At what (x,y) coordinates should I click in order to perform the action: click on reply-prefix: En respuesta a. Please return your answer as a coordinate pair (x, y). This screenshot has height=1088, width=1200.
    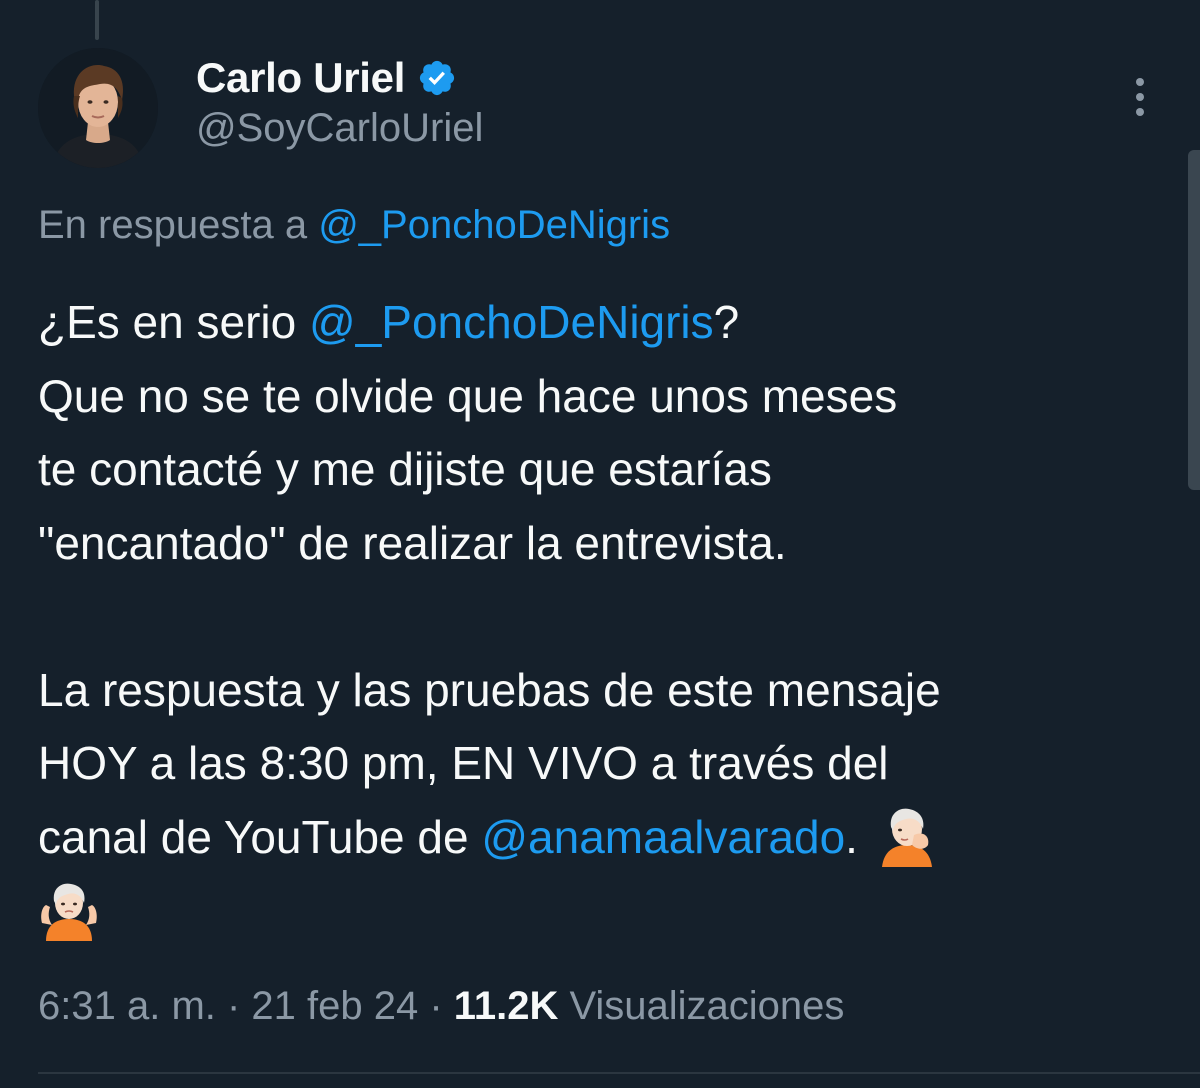
    Looking at the image, I should click on (173, 225).